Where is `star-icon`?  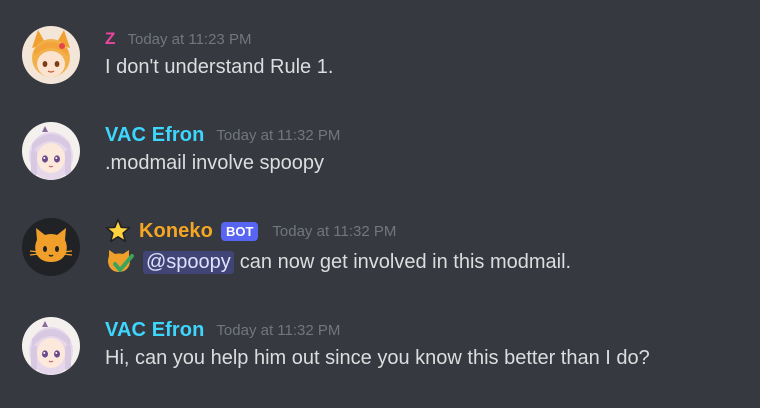 star-icon is located at coordinates (118, 231).